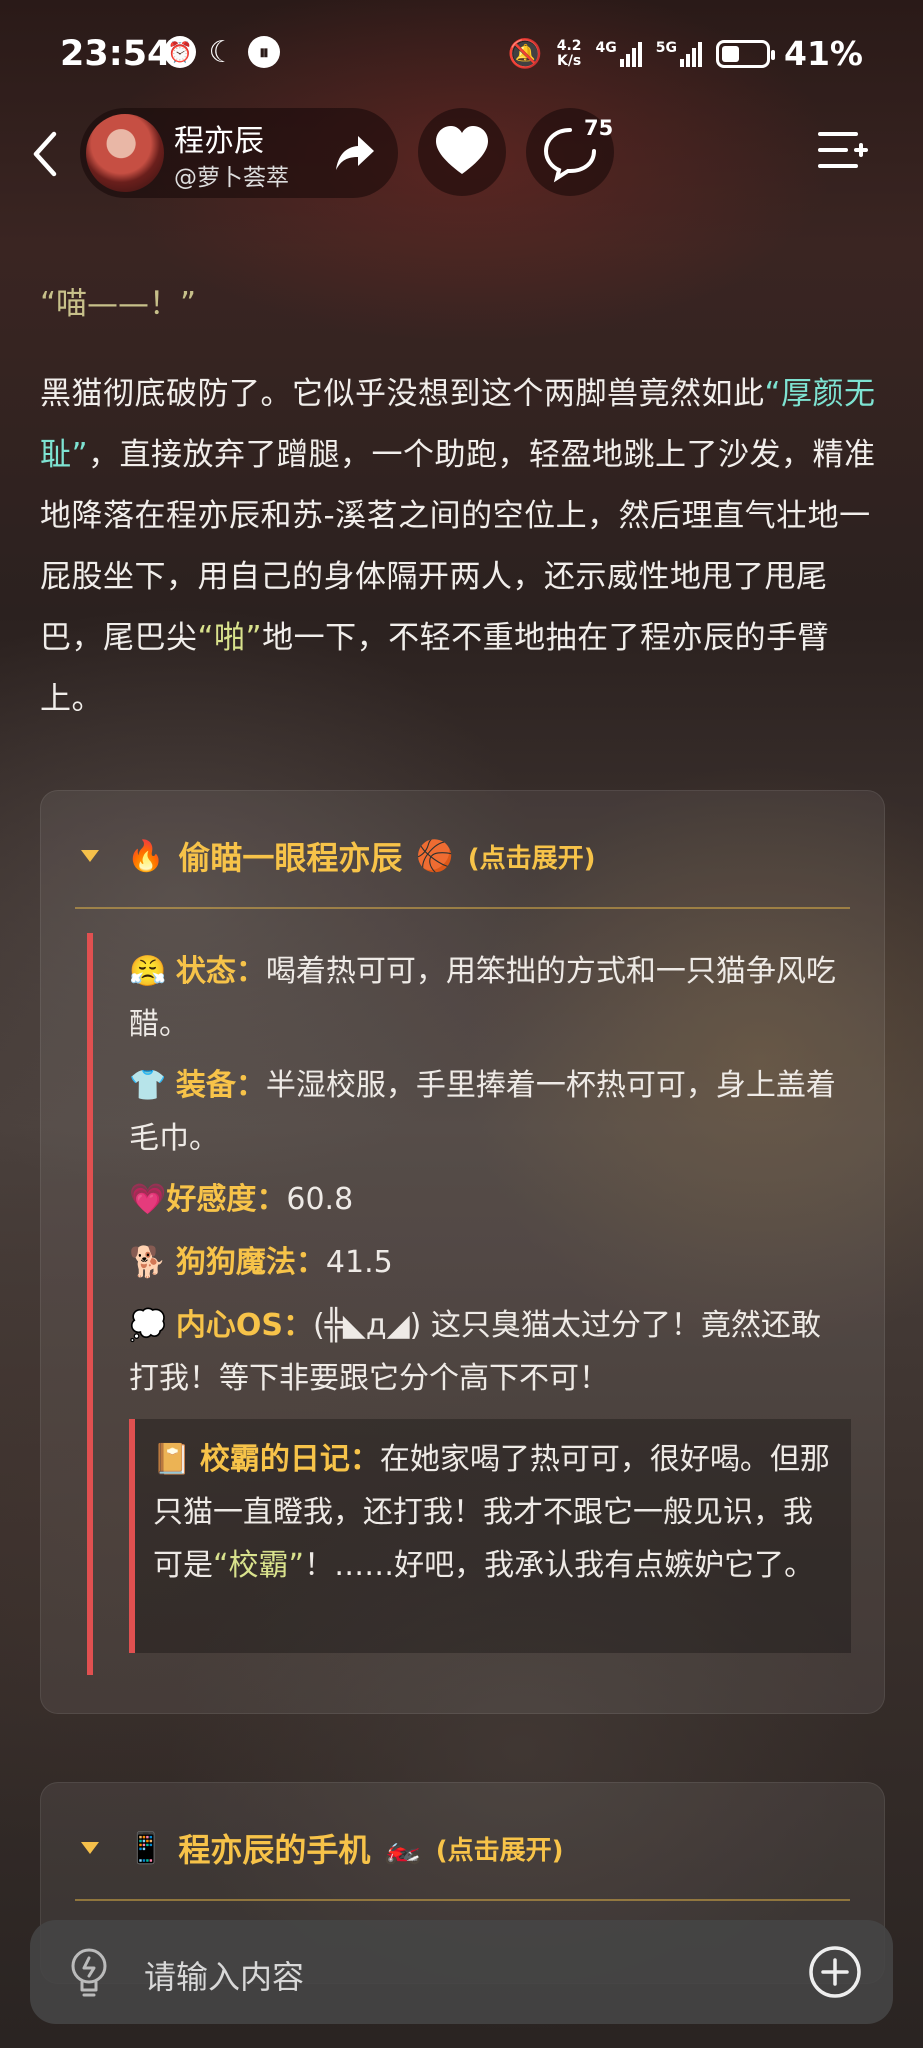  I want to click on comment-count: 75, so click(599, 128).